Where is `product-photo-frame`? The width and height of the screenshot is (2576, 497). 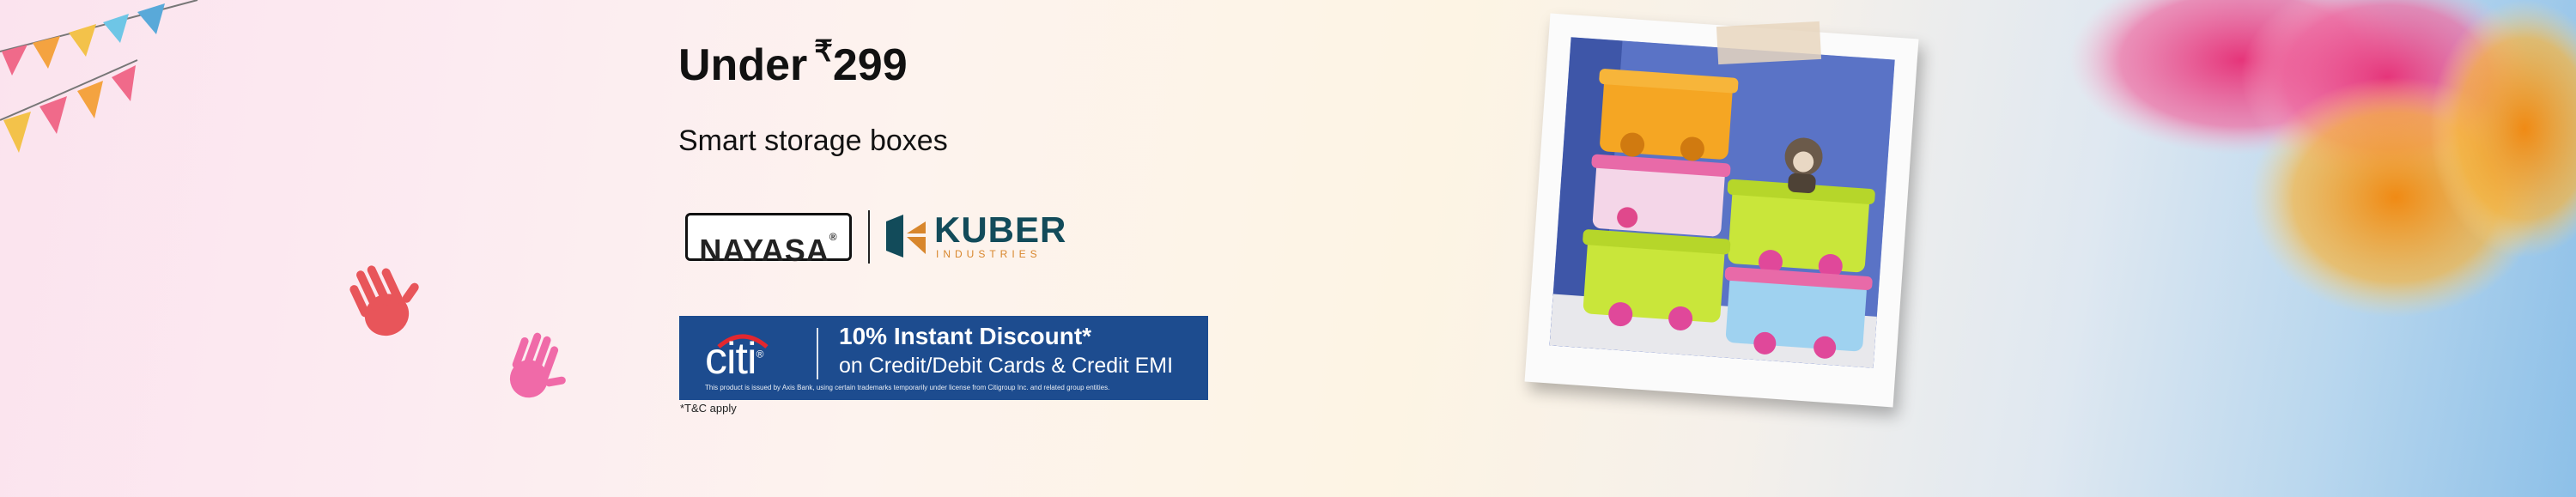
product-photo-frame is located at coordinates (1722, 210).